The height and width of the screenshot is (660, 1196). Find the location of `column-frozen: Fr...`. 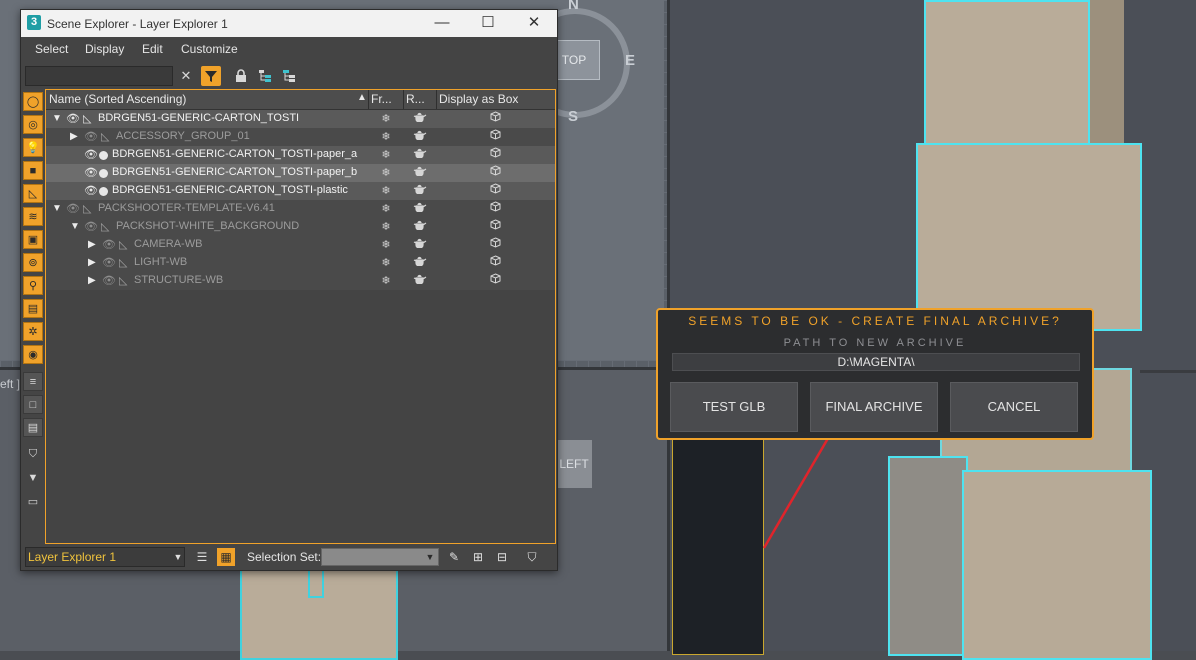

column-frozen: Fr... is located at coordinates (381, 99).